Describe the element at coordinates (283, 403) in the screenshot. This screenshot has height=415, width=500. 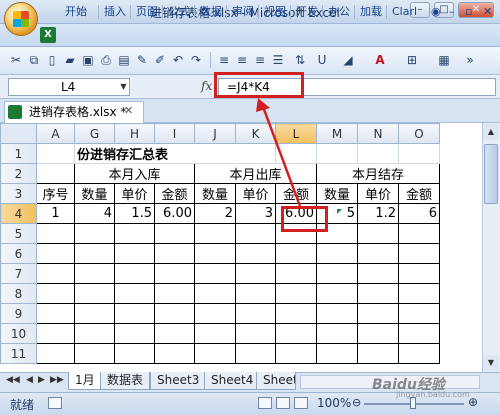
I see `page-layout-icon` at that location.